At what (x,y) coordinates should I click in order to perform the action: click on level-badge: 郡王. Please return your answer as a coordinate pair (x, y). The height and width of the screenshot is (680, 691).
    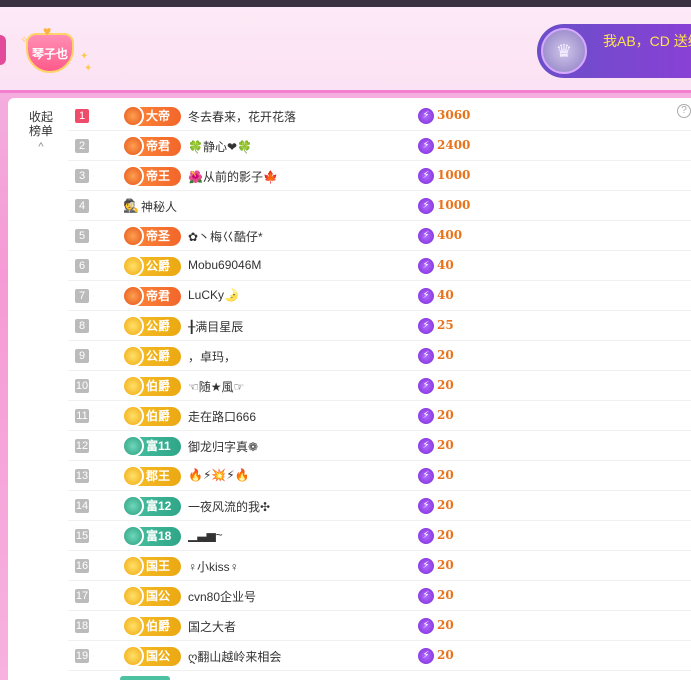
    Looking at the image, I should click on (151, 476).